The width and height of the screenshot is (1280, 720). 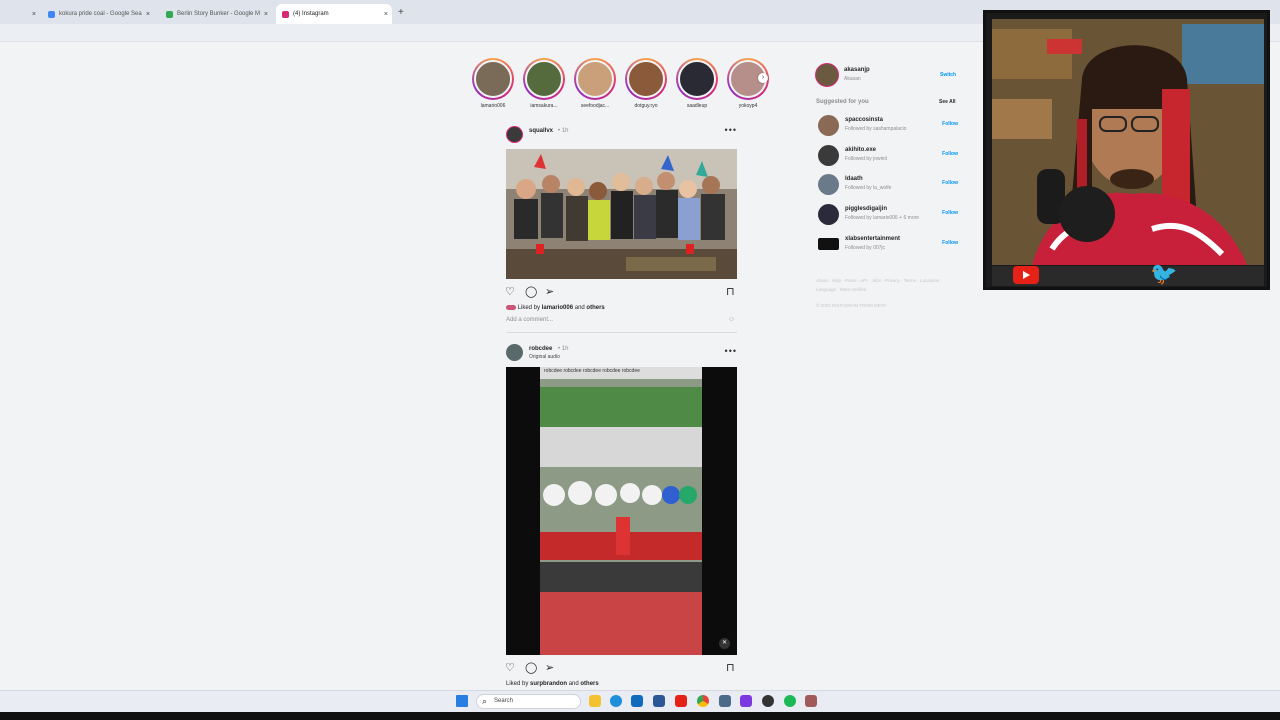 What do you see at coordinates (485, 701) in the screenshot?
I see `search-icon: ⌕` at bounding box center [485, 701].